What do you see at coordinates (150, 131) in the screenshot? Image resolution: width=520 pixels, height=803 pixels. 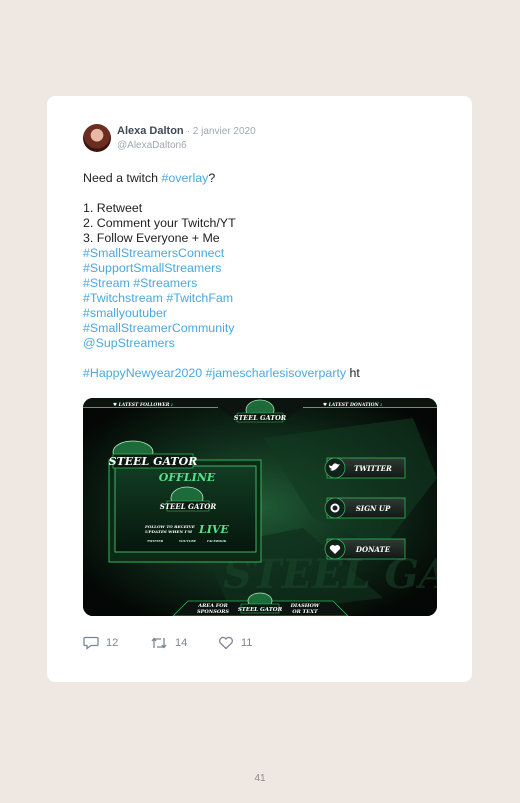 I see `author-name: Alexa Dalton` at bounding box center [150, 131].